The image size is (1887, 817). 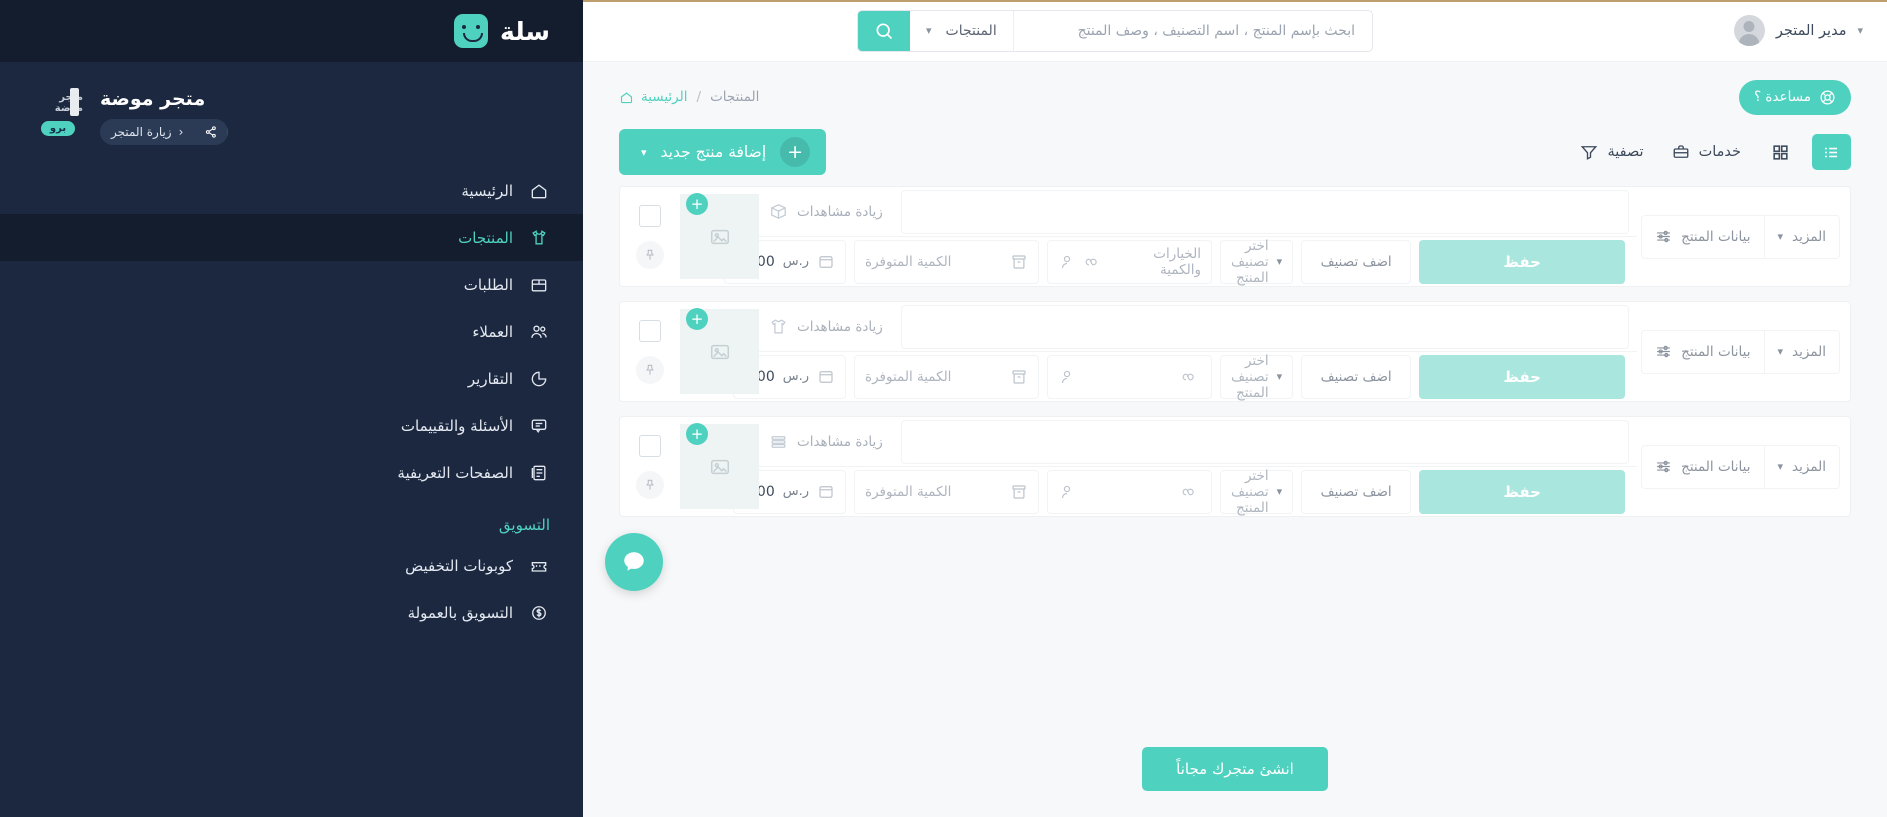 What do you see at coordinates (141, 132) in the screenshot?
I see `visit-store-label: زيارة المتجر` at bounding box center [141, 132].